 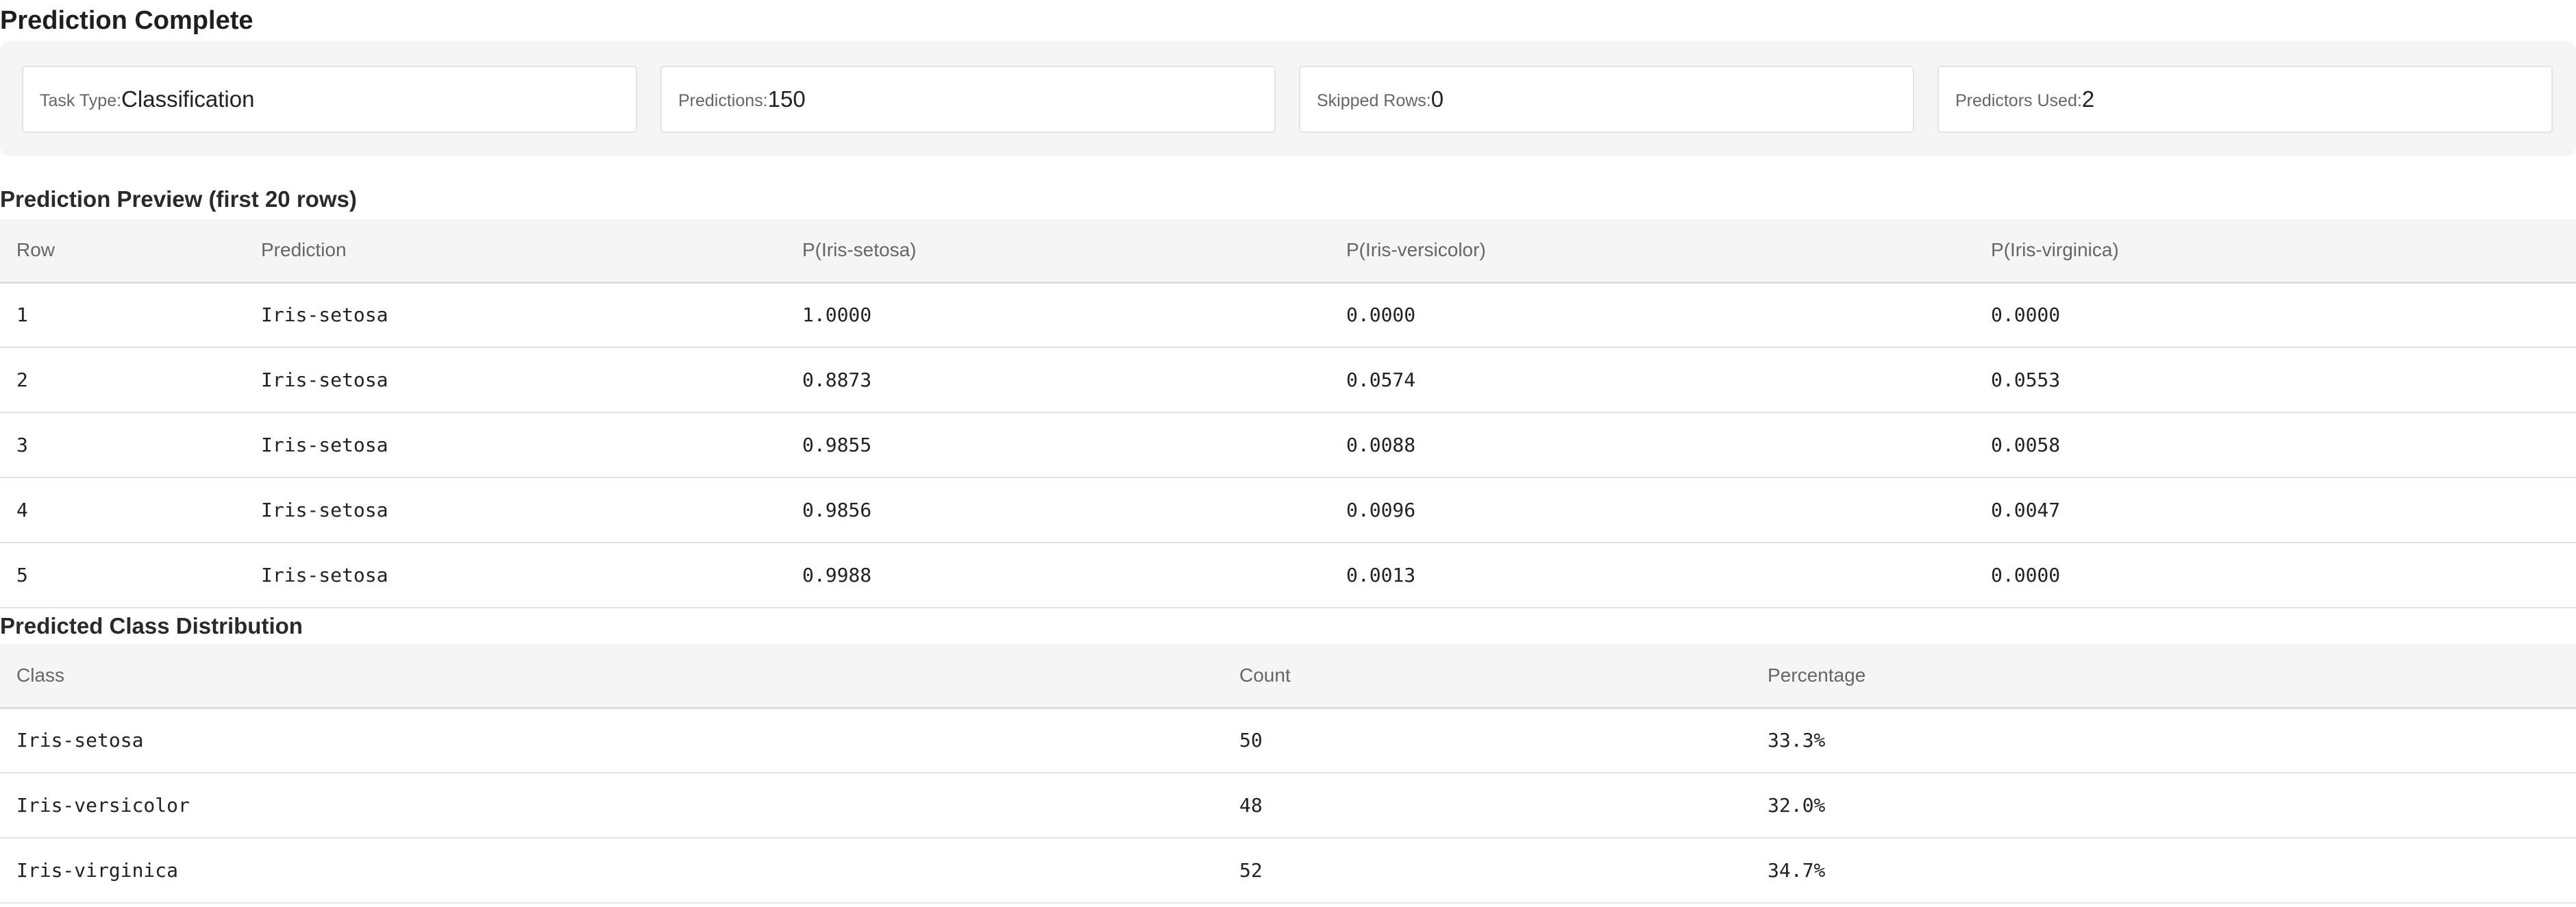 I want to click on table-cell: 48, so click(x=1487, y=806).